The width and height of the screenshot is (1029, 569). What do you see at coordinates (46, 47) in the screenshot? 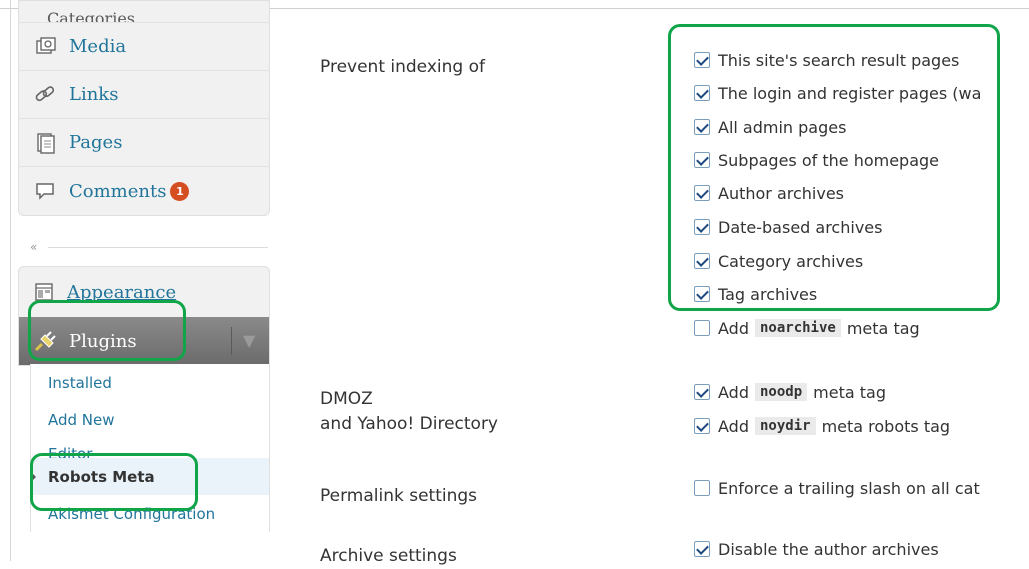
I see `media-icon` at bounding box center [46, 47].